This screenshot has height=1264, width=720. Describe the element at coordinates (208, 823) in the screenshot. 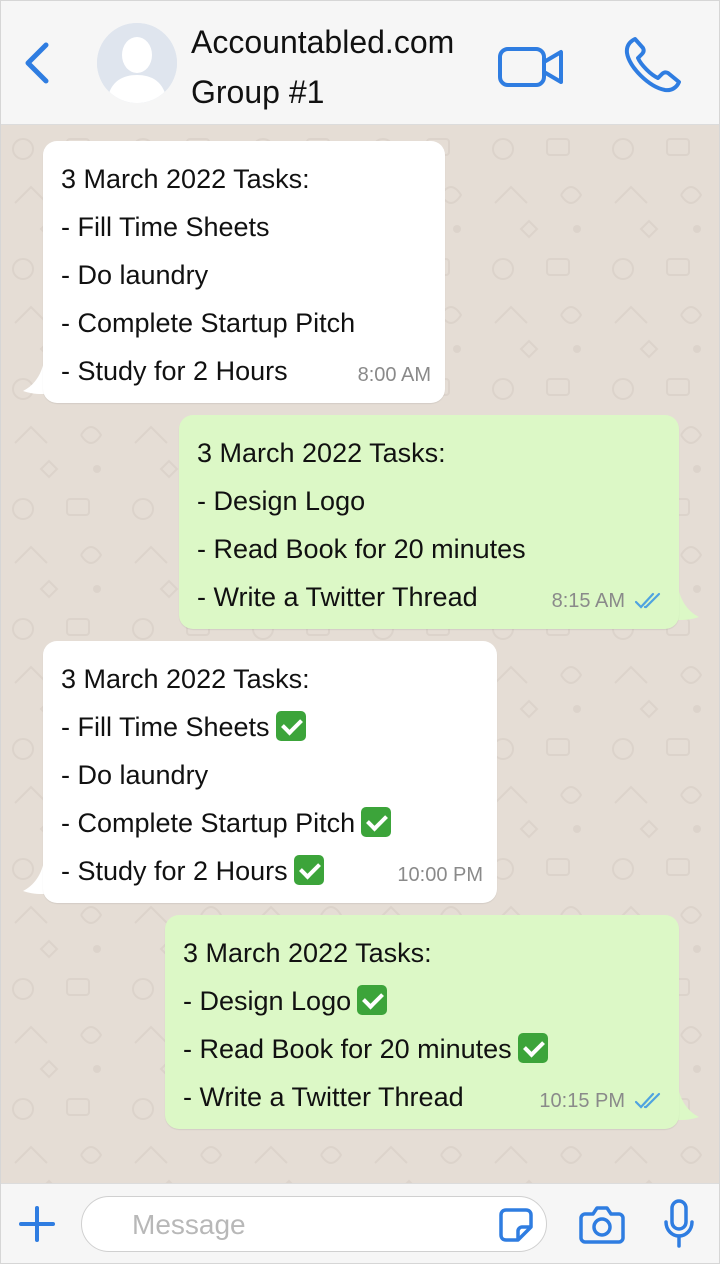

I see `message-line-text: - Complete Startup Pitch` at that location.